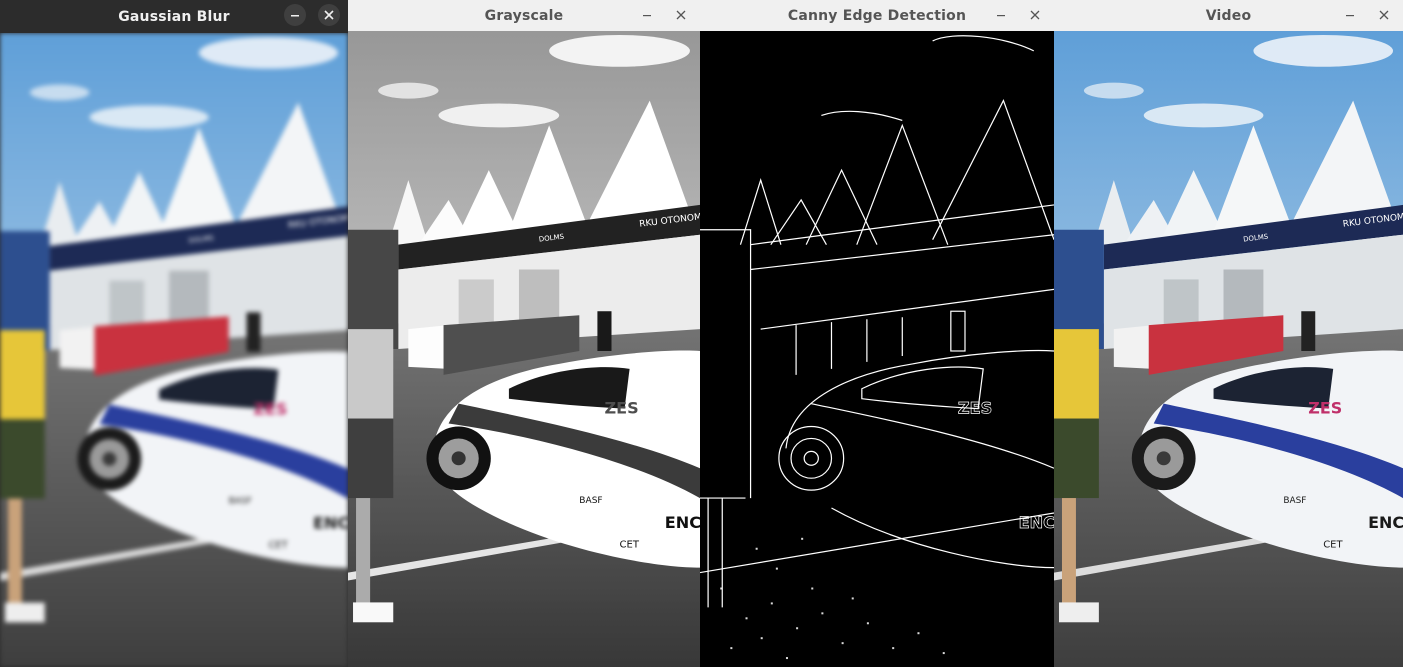 The width and height of the screenshot is (1403, 667). I want to click on titlebar: Video, so click(1228, 15).